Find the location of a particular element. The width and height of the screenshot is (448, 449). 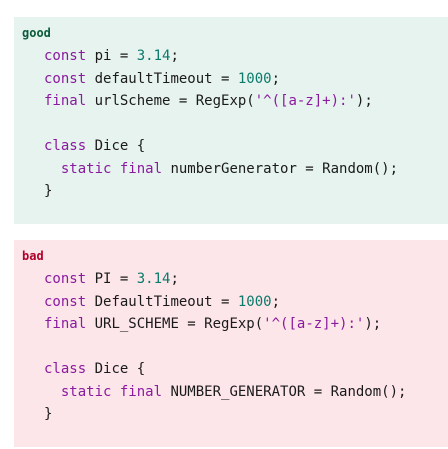

code-token: DefaultTimeout = is located at coordinates (162, 301).